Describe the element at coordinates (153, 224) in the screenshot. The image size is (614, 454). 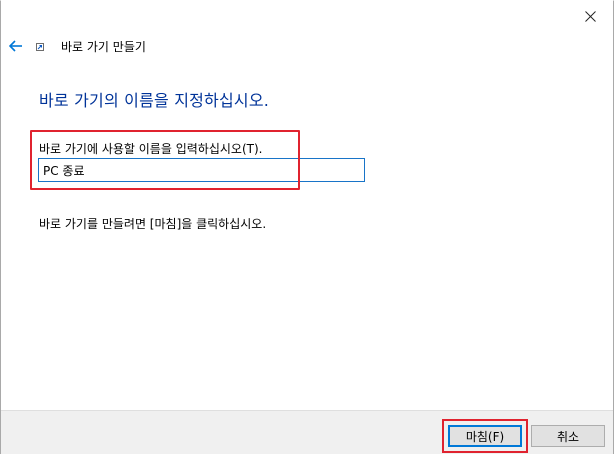
I see `finish-instruction: 바로 가기를 만들려면 [마침]을 클릭하십시오.` at that location.